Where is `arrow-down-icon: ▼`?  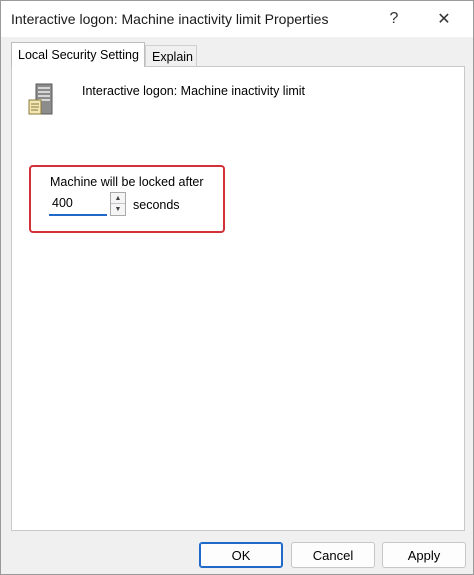
arrow-down-icon: ▼ is located at coordinates (118, 209).